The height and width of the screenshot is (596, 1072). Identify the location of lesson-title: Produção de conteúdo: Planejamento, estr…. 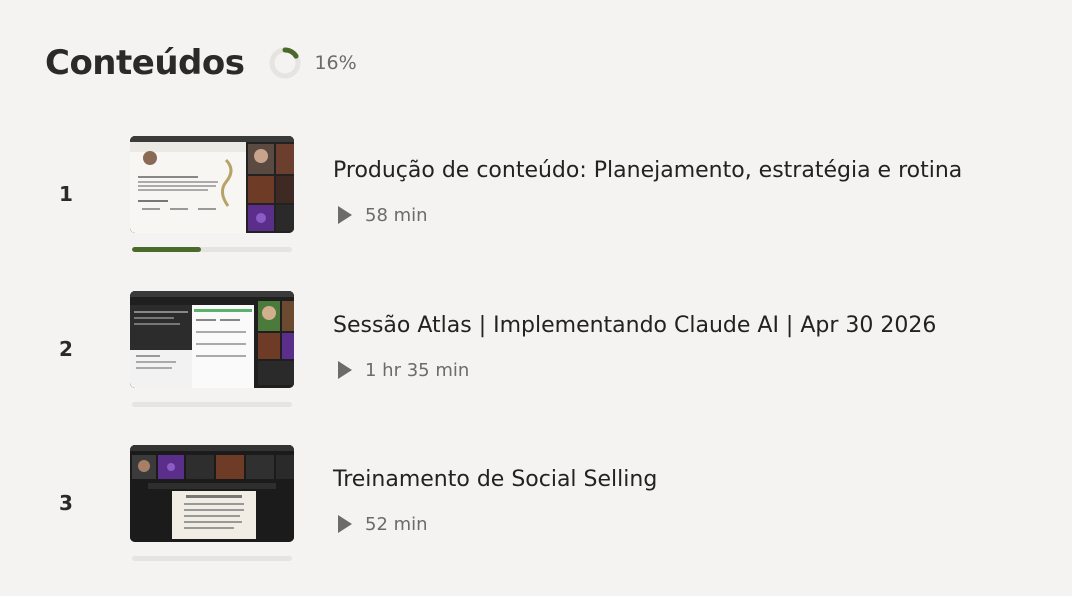
(647, 170).